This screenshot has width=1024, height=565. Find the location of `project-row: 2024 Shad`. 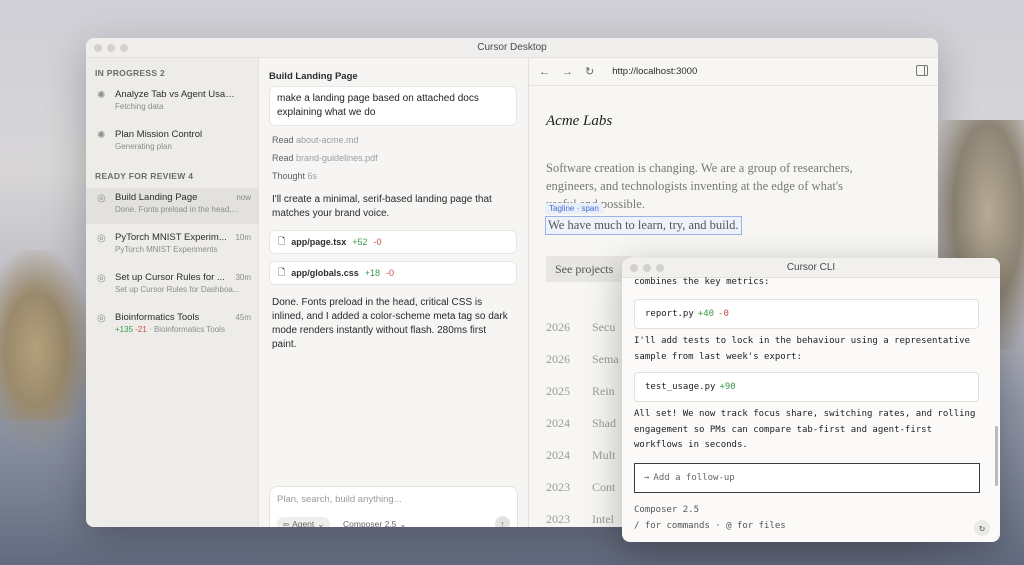

project-row: 2024 Shad is located at coordinates (581, 423).